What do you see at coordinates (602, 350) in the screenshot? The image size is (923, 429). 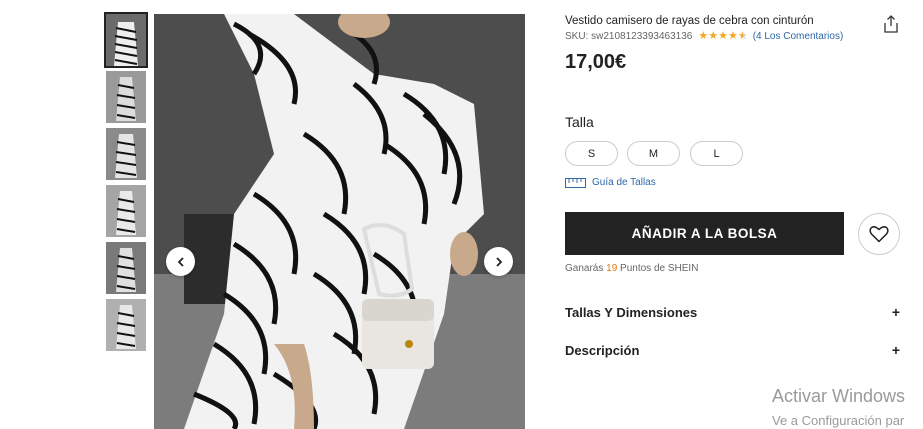 I see `accordion-description-label: Descripción` at bounding box center [602, 350].